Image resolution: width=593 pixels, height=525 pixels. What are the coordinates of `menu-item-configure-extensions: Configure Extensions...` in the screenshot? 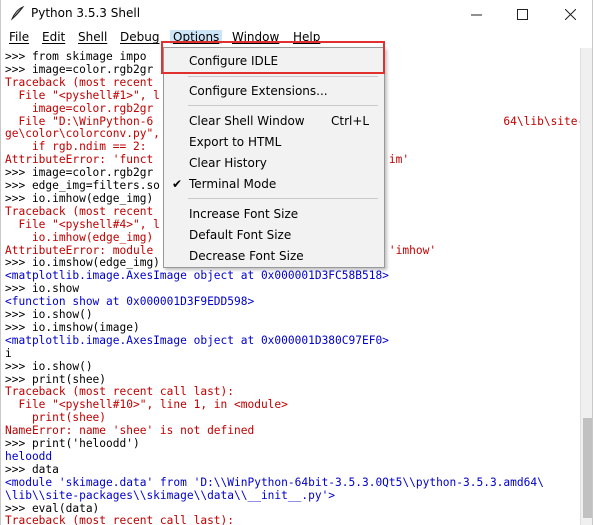 It's located at (258, 91).